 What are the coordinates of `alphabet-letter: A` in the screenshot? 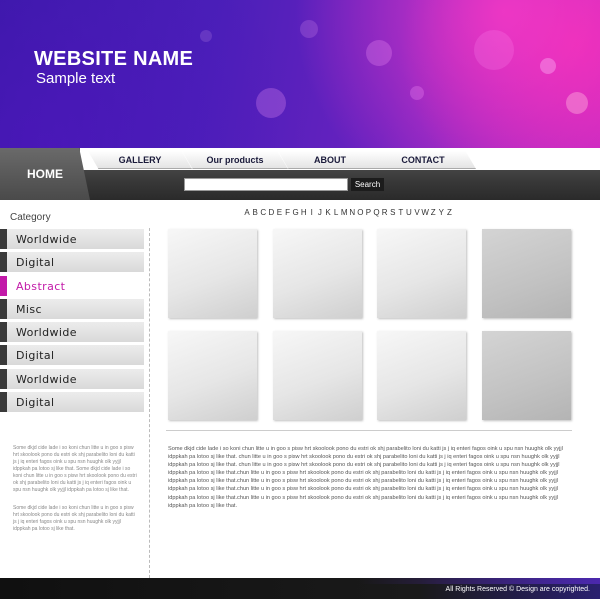 It's located at (247, 212).